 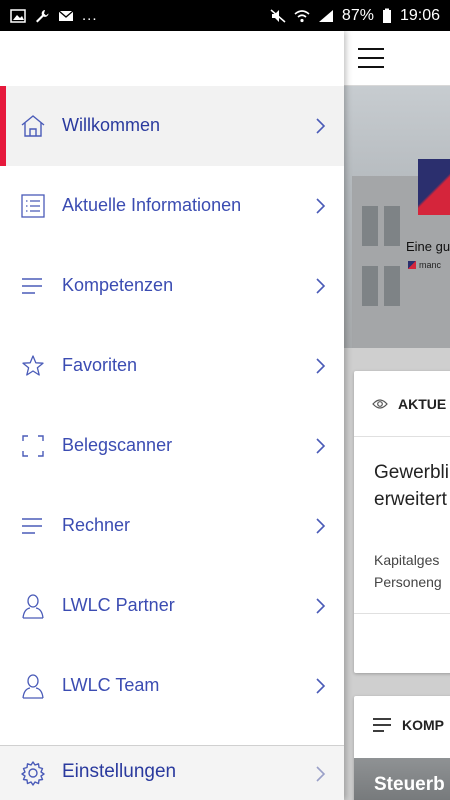 What do you see at coordinates (172, 58) in the screenshot?
I see `drawer-header` at bounding box center [172, 58].